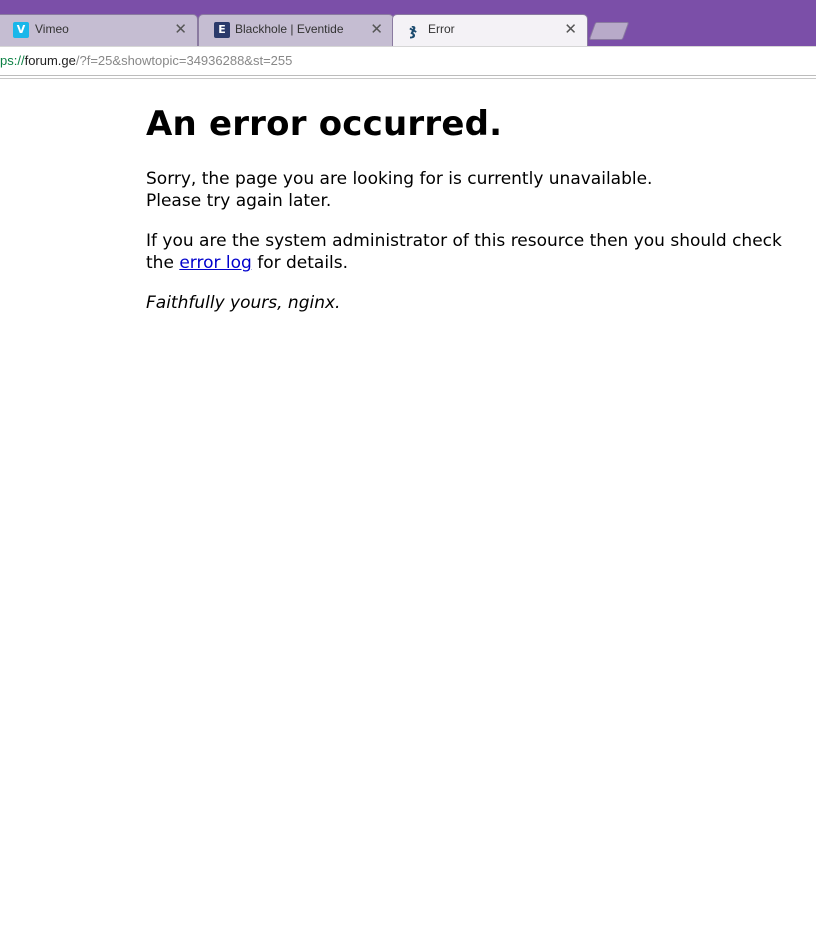 This screenshot has height=935, width=816. Describe the element at coordinates (215, 263) in the screenshot. I see `error-log-link: error log` at that location.